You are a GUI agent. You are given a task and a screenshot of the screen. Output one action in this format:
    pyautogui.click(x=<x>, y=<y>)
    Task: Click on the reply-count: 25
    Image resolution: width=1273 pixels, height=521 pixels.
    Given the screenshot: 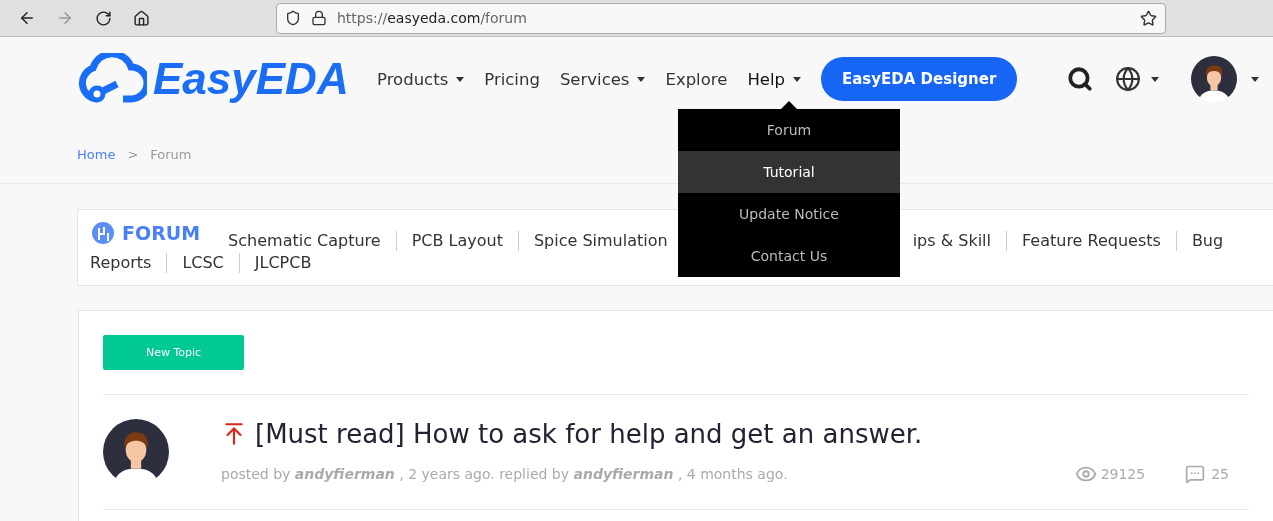 What is the action you would take?
    pyautogui.click(x=1220, y=474)
    